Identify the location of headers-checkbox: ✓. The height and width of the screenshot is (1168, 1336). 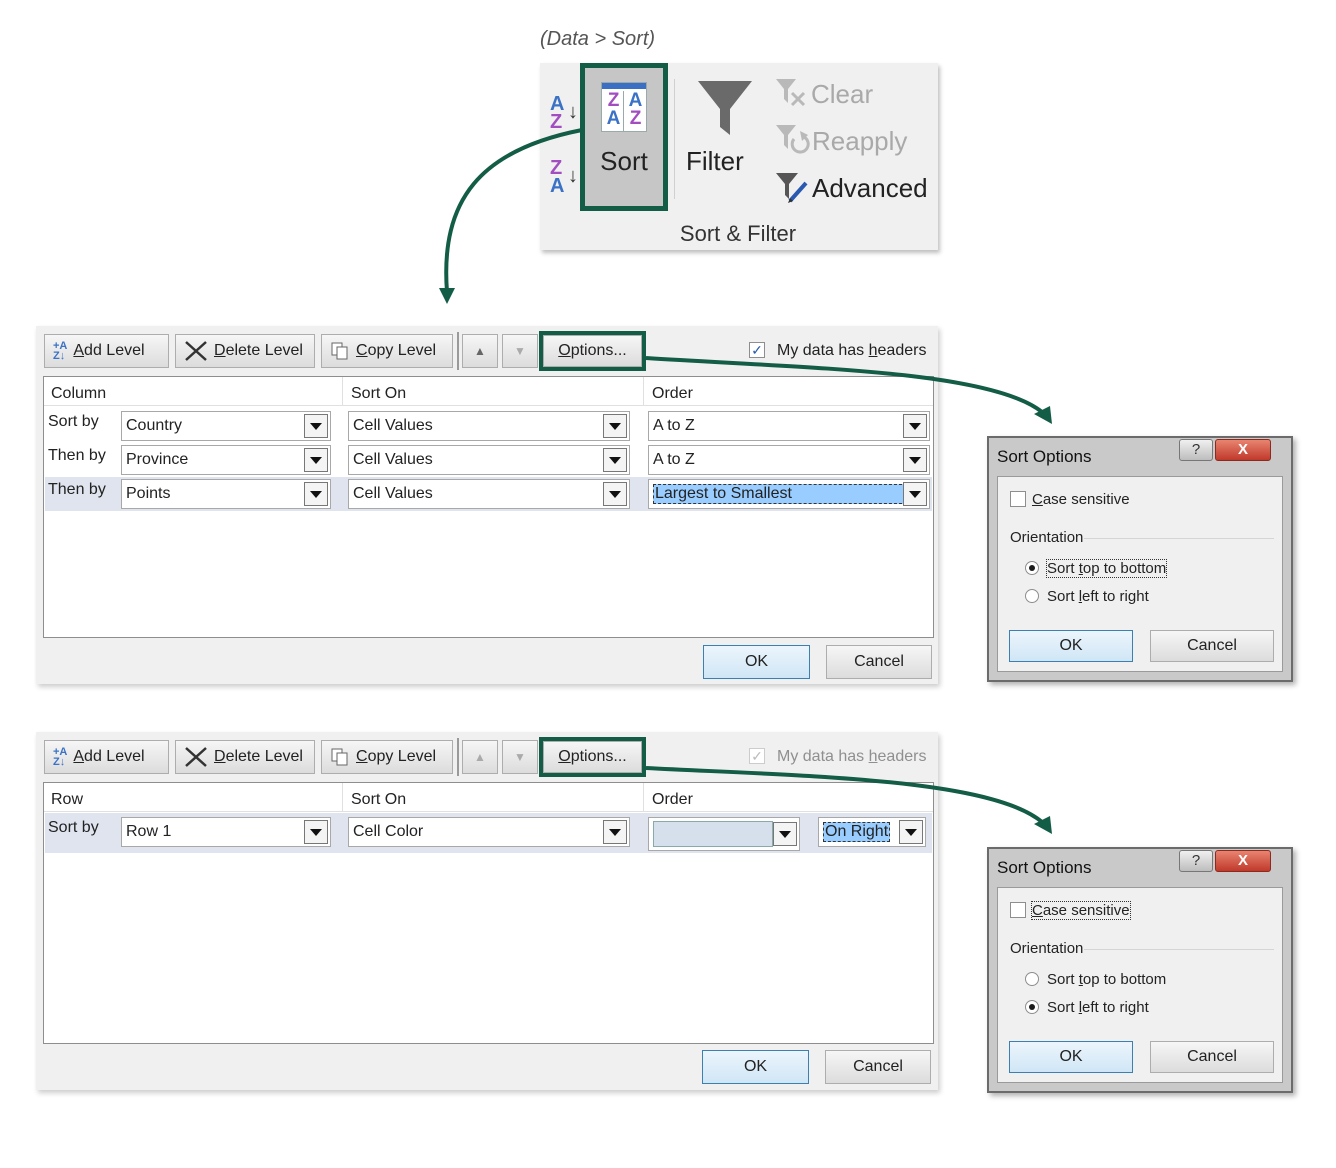
(757, 350).